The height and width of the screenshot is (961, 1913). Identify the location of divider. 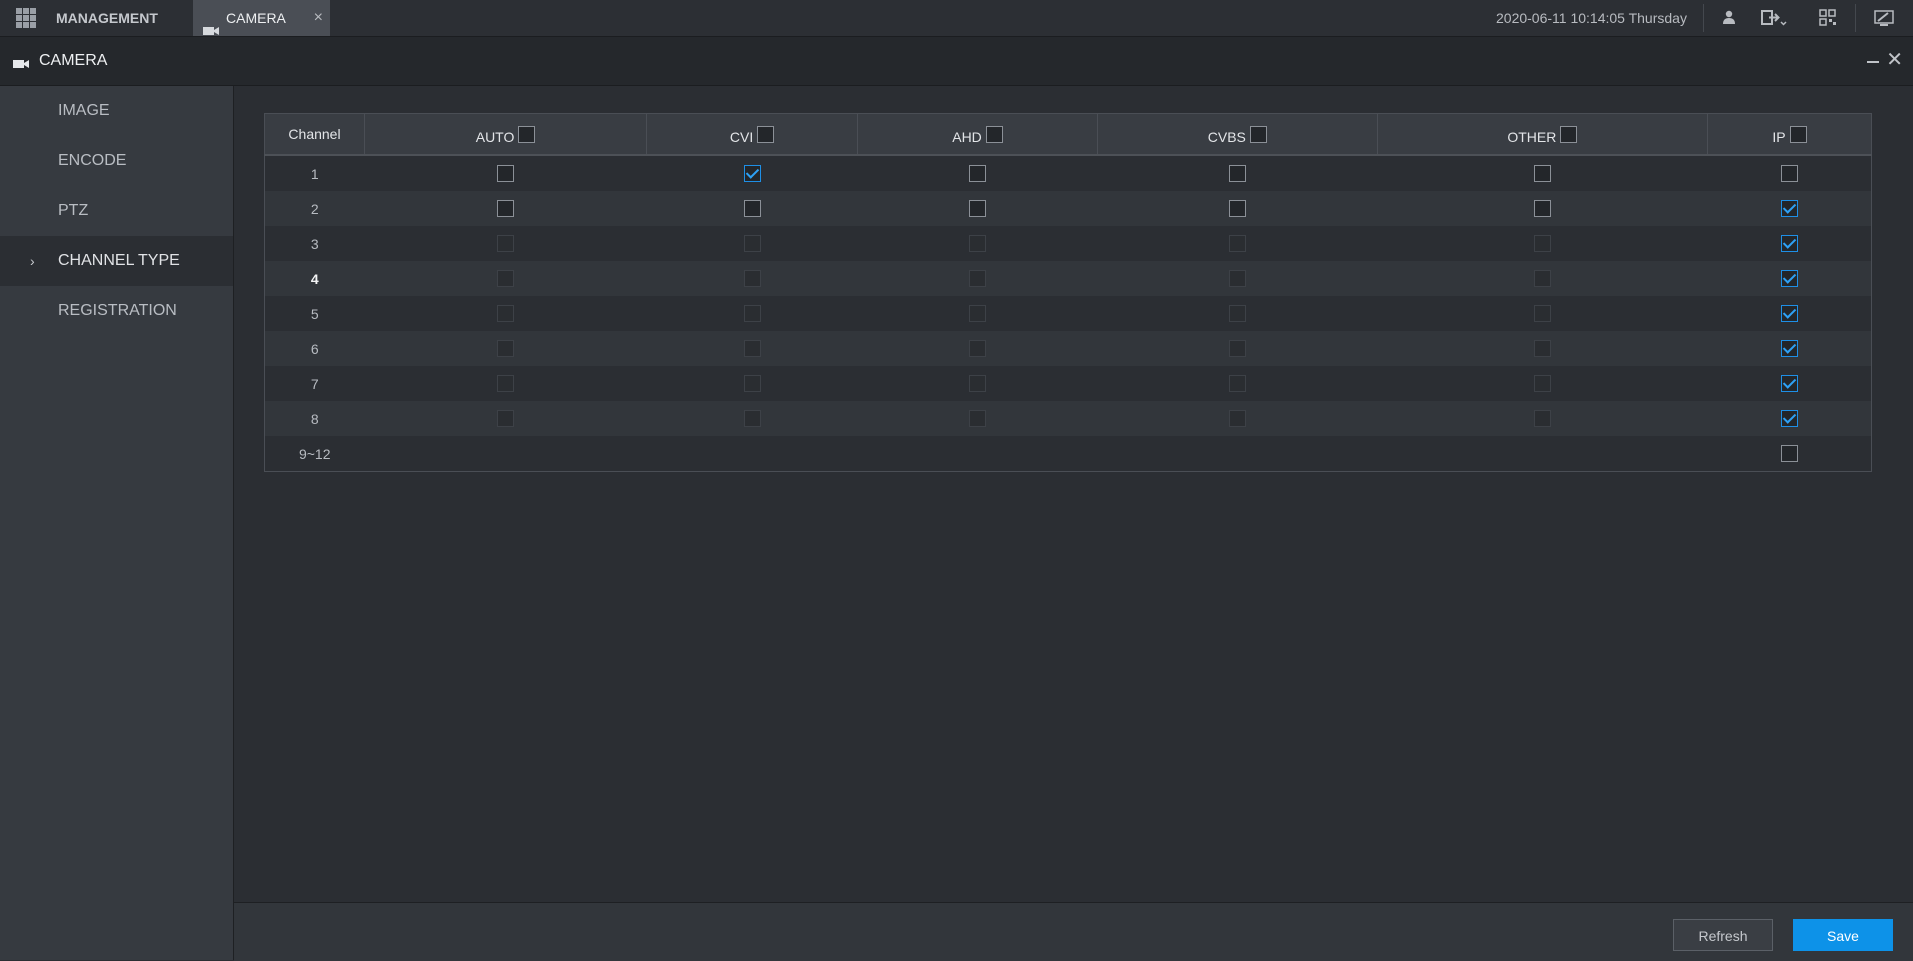
(1855, 18).